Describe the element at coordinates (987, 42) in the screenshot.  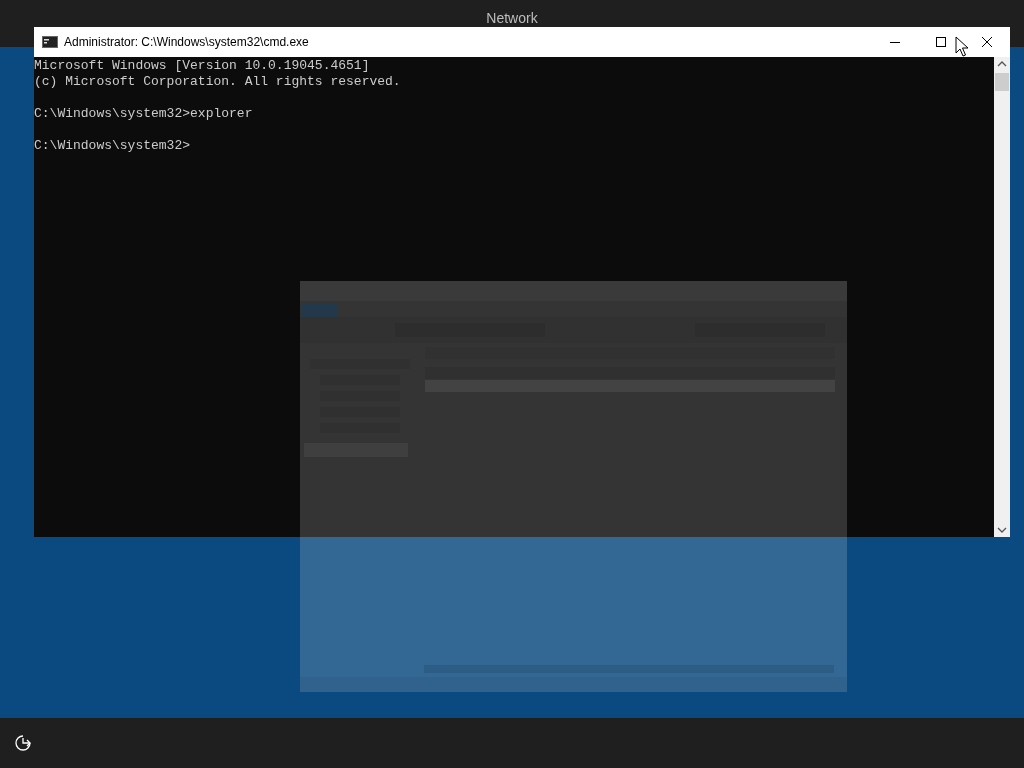
I see `close-icon` at that location.